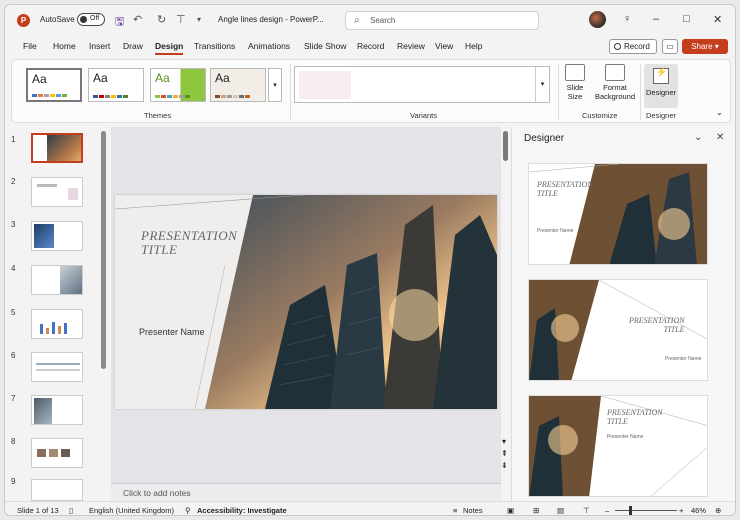  What do you see at coordinates (586, 510) in the screenshot?
I see `slideshow-icon: ⊤` at bounding box center [586, 510].